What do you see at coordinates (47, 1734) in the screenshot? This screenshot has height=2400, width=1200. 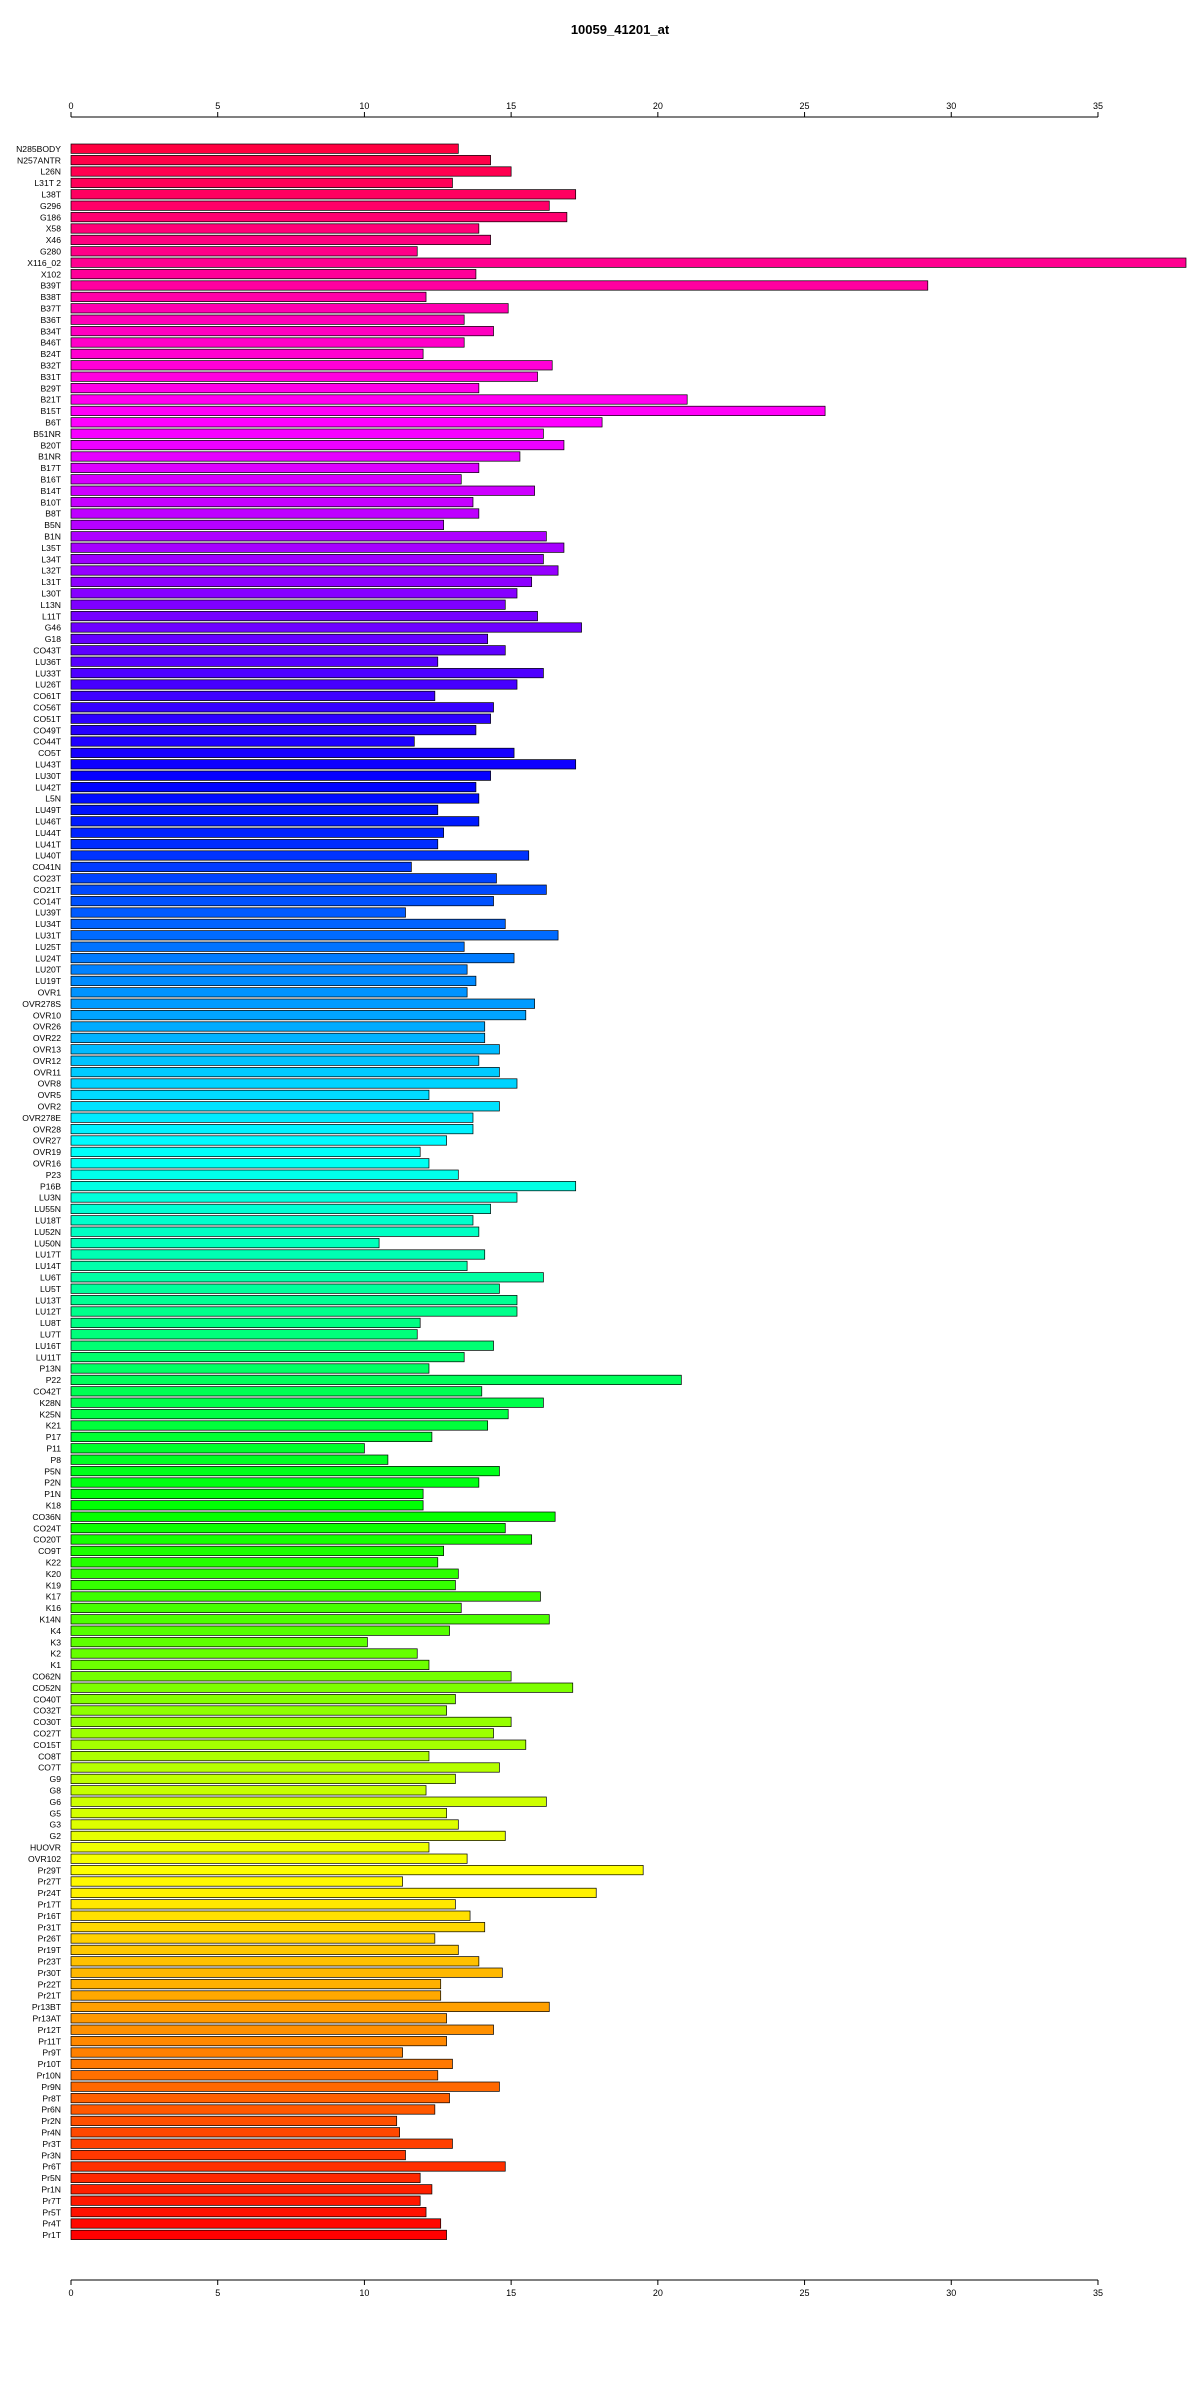 I see `category-label: CO27T` at bounding box center [47, 1734].